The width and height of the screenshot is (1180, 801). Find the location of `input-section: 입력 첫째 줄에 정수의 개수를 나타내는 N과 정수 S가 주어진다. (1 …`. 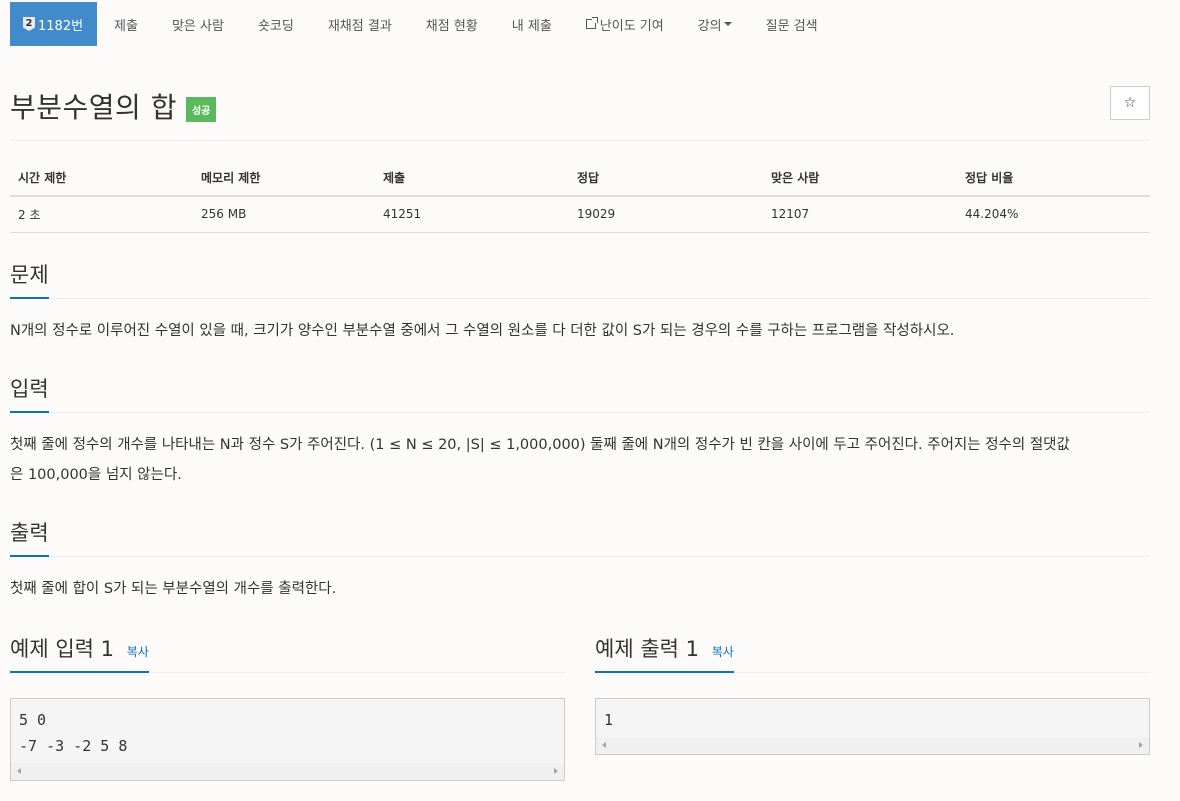

input-section: 입력 첫째 줄에 정수의 개수를 나타내는 N과 정수 S가 주어진다. (1 … is located at coordinates (580, 432).